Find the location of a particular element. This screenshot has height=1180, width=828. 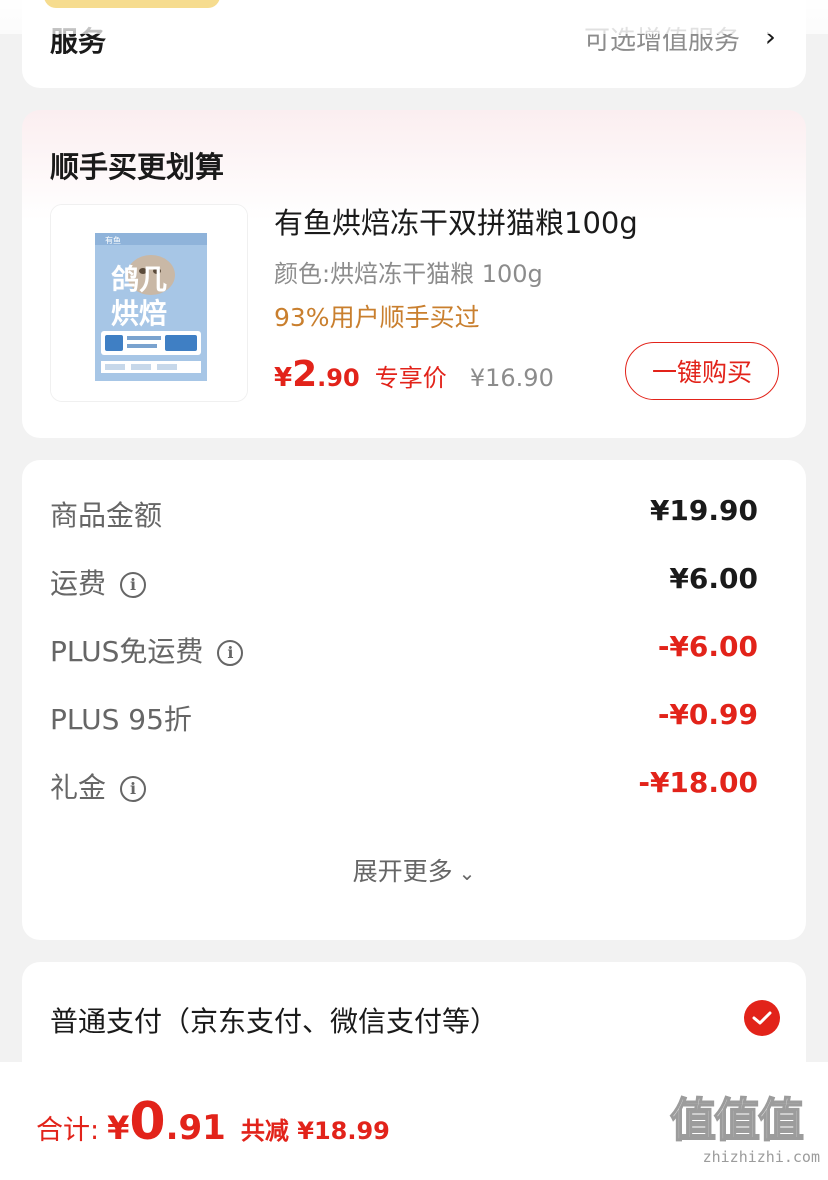

chevron-down-icon: ⌄ is located at coordinates (467, 873).